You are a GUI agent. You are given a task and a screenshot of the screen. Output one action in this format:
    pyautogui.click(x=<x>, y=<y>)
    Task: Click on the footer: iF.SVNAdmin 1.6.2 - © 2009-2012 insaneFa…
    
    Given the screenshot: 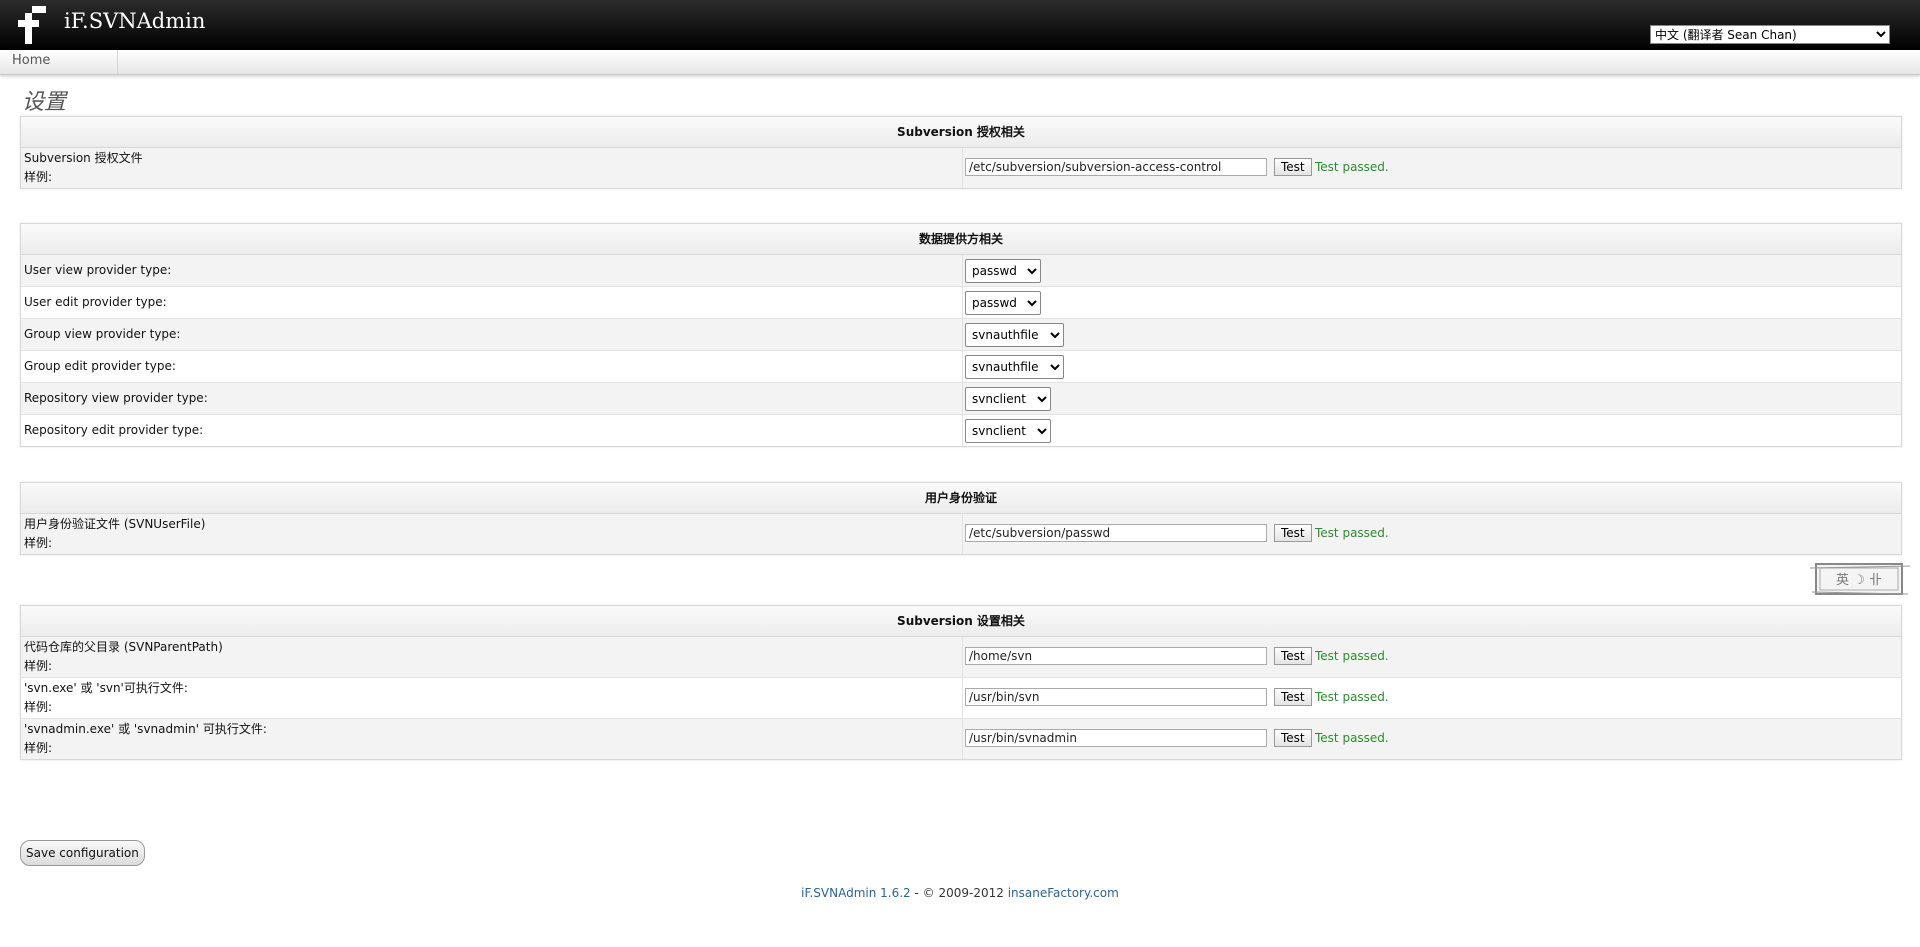 What is the action you would take?
    pyautogui.click(x=960, y=893)
    